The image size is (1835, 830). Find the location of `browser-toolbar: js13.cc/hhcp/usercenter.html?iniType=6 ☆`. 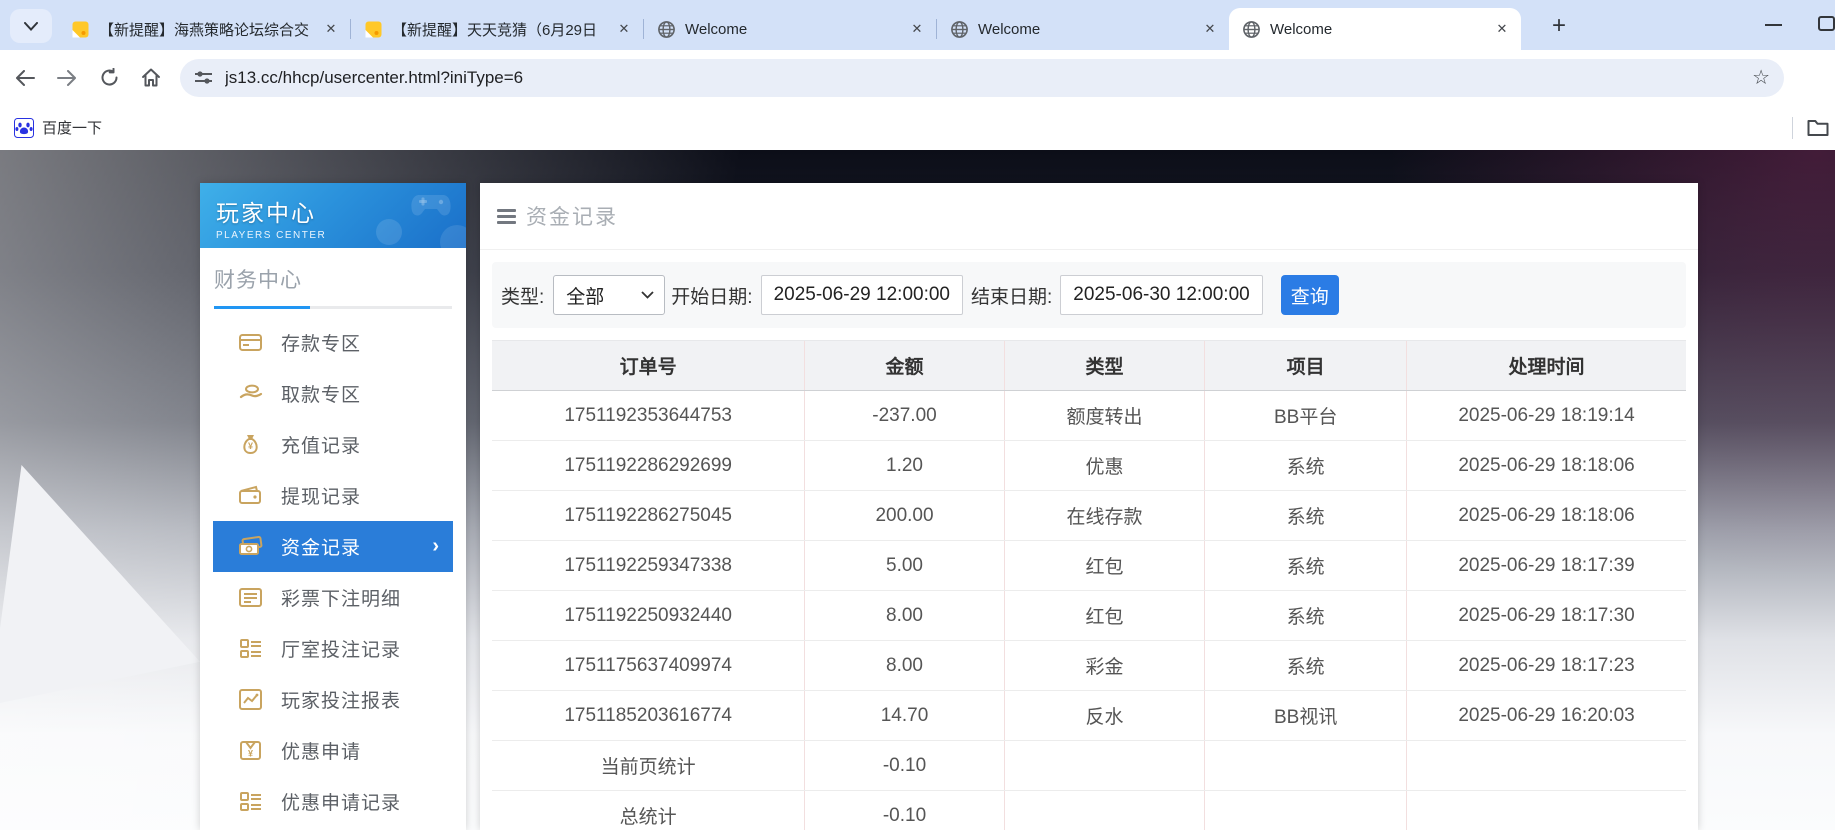

browser-toolbar: js13.cc/hhcp/usercenter.html?iniType=6 ☆ is located at coordinates (917, 77).